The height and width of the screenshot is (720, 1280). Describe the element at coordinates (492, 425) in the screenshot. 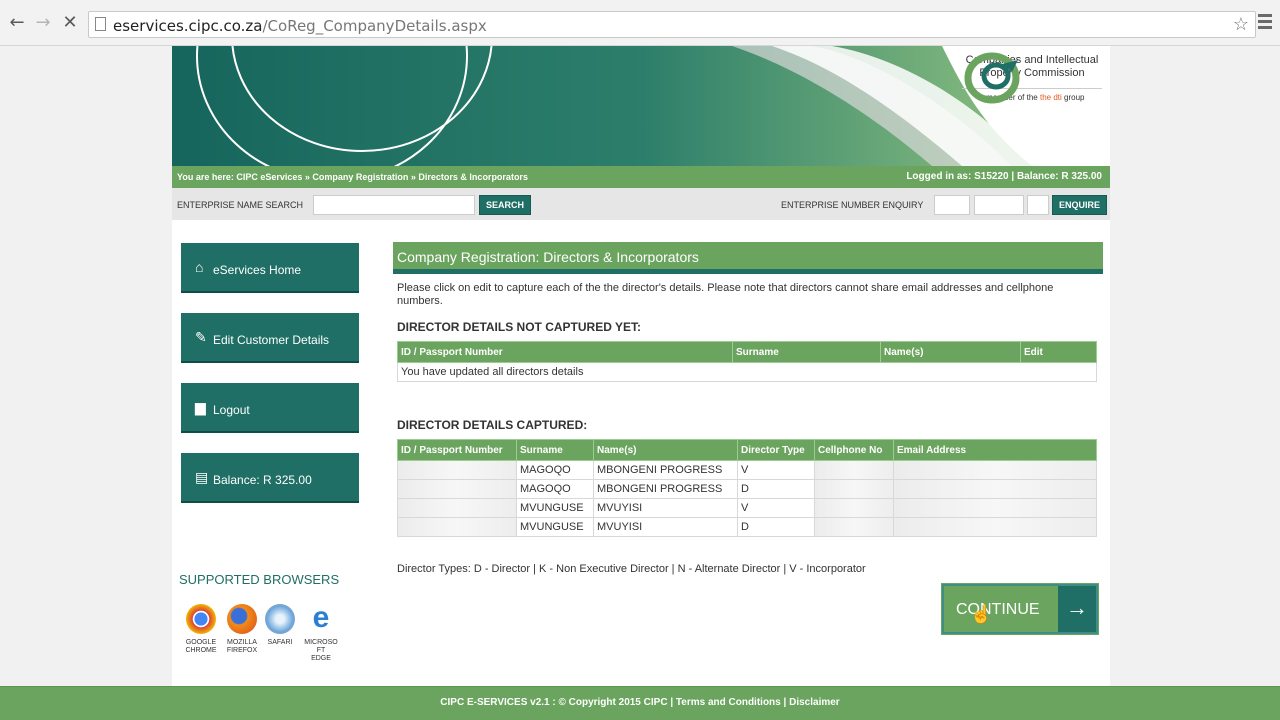

I see `captured-heading: DIRECTOR DETAILS CAPTURED:` at that location.